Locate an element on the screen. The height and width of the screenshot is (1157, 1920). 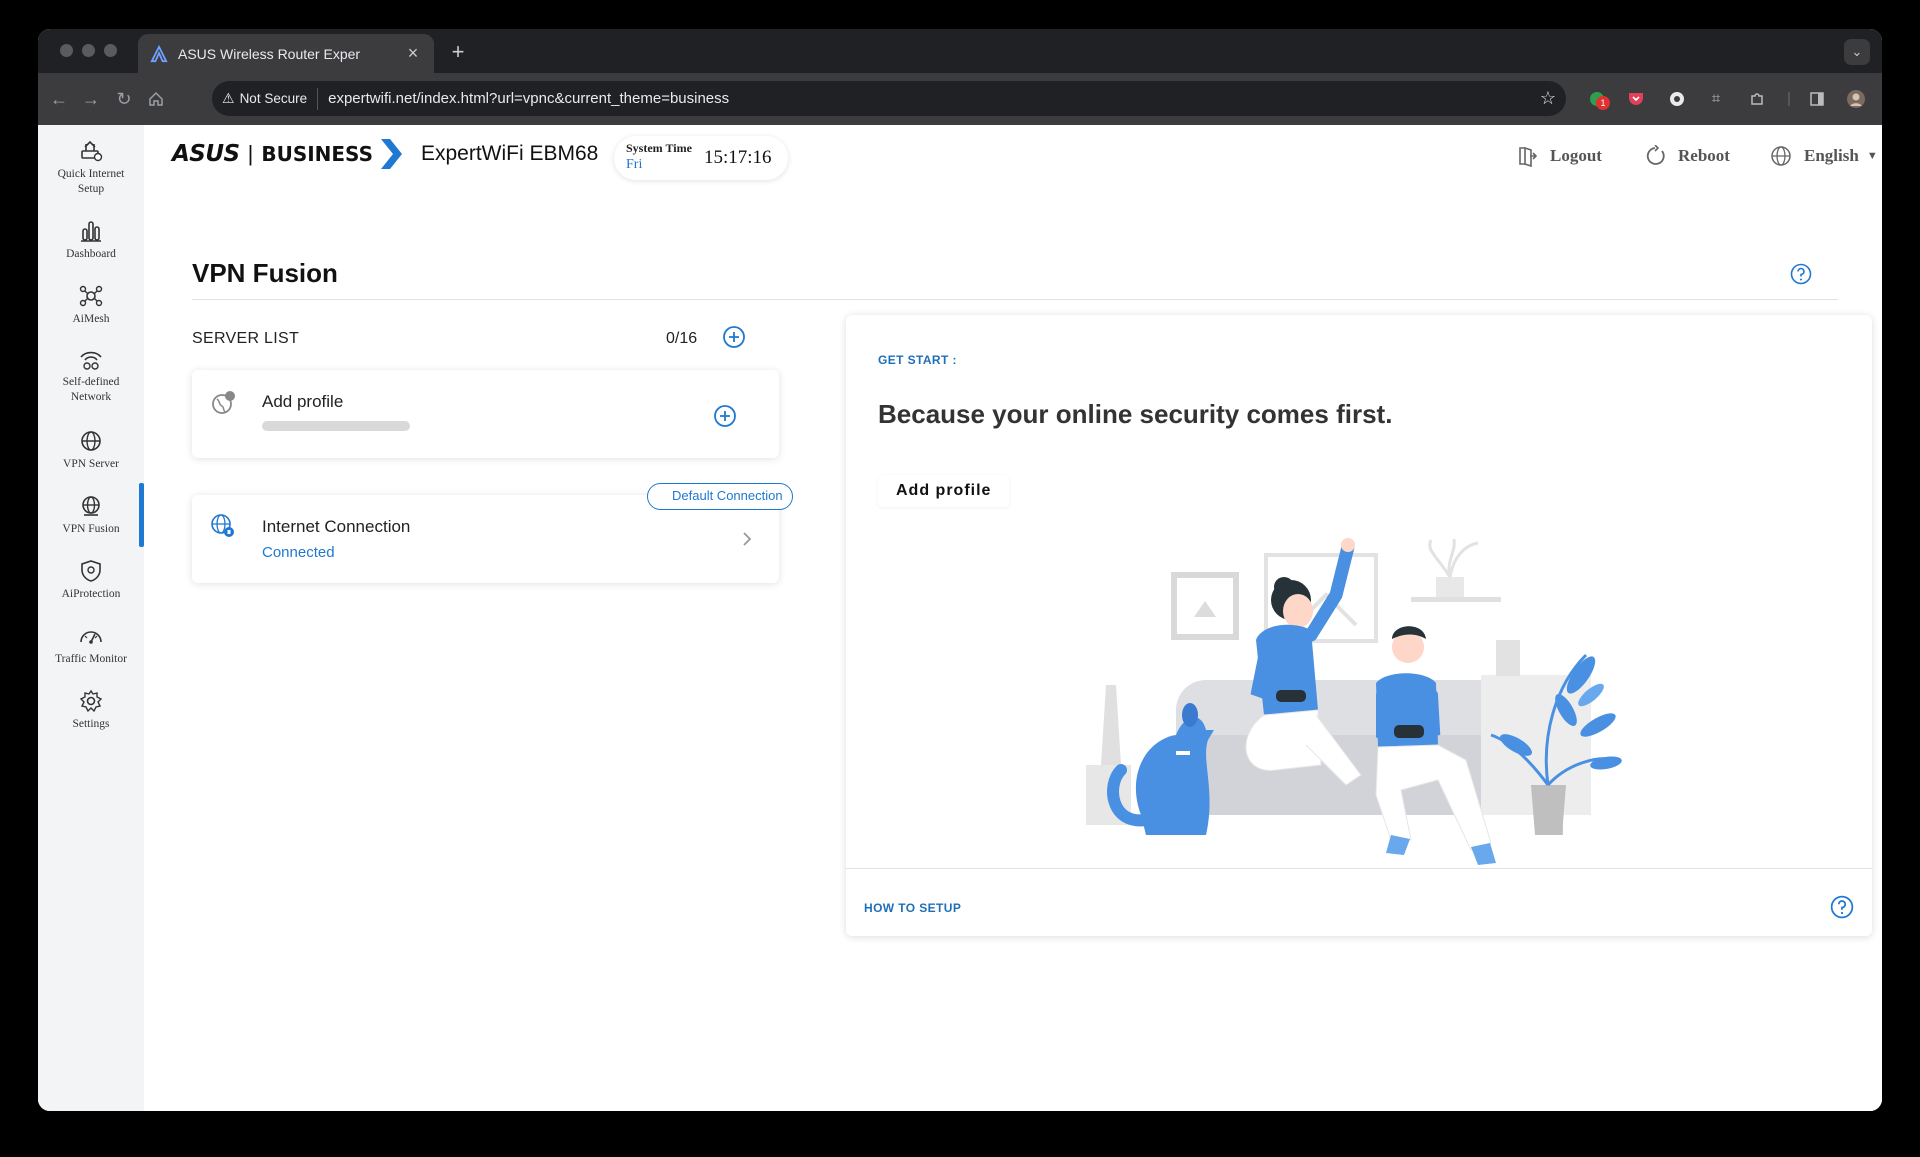
extension-grammar-icon: 1 is located at coordinates (1597, 99).